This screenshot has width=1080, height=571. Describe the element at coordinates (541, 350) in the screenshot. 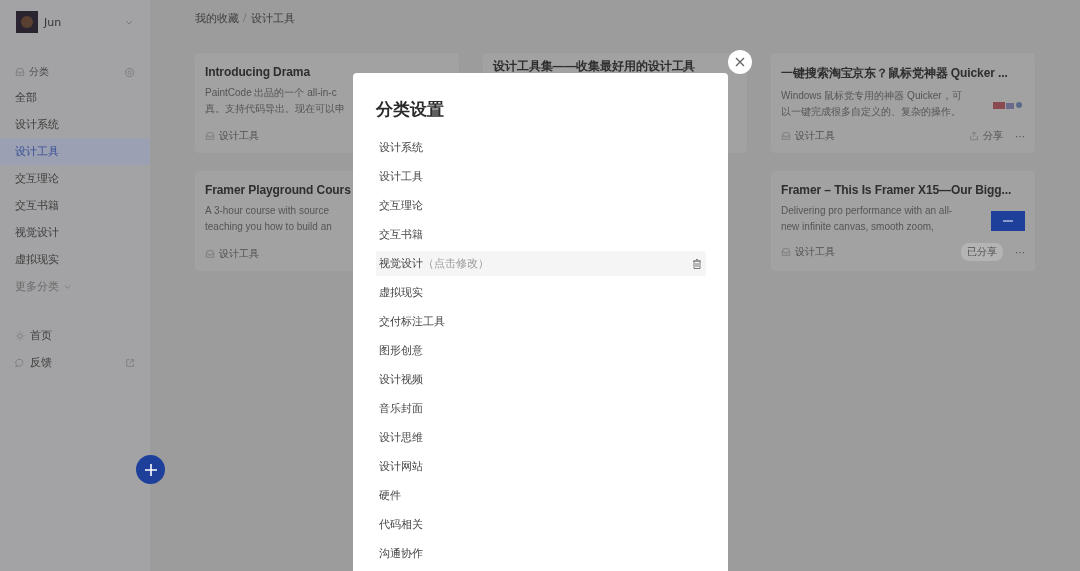

I see `category-row: 图形创意` at that location.